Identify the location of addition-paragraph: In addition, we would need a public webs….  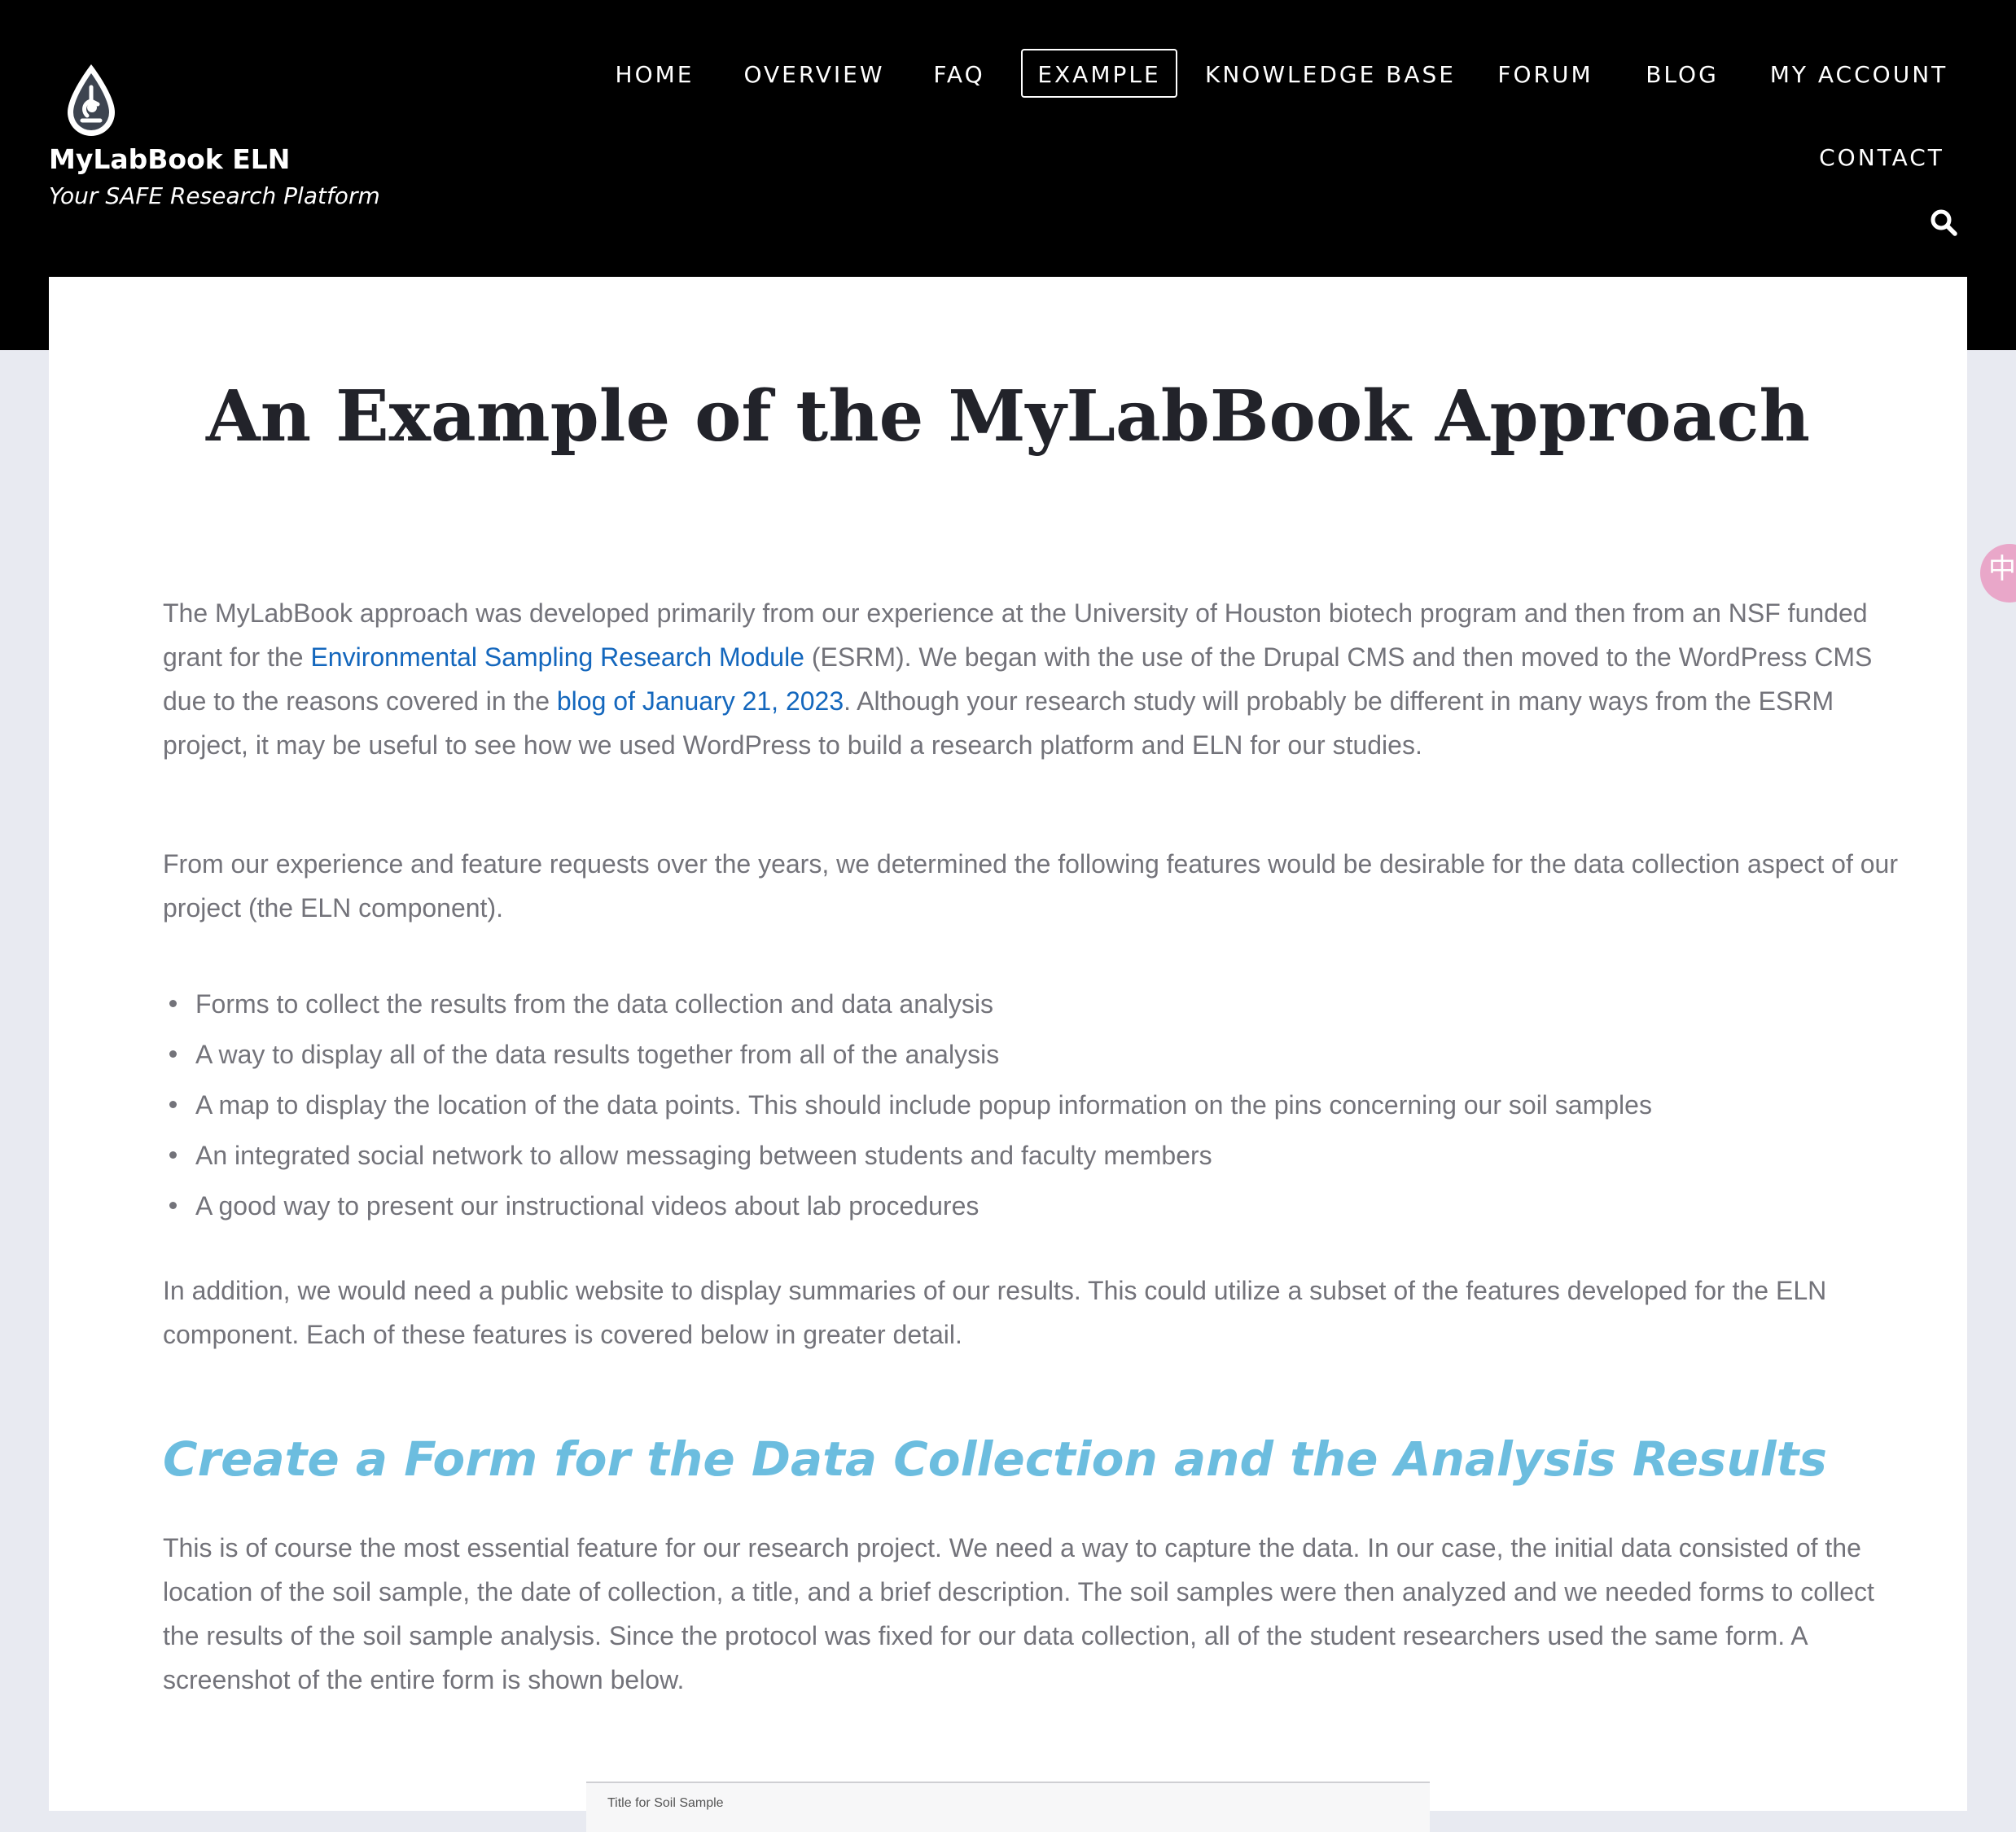
(995, 1312).